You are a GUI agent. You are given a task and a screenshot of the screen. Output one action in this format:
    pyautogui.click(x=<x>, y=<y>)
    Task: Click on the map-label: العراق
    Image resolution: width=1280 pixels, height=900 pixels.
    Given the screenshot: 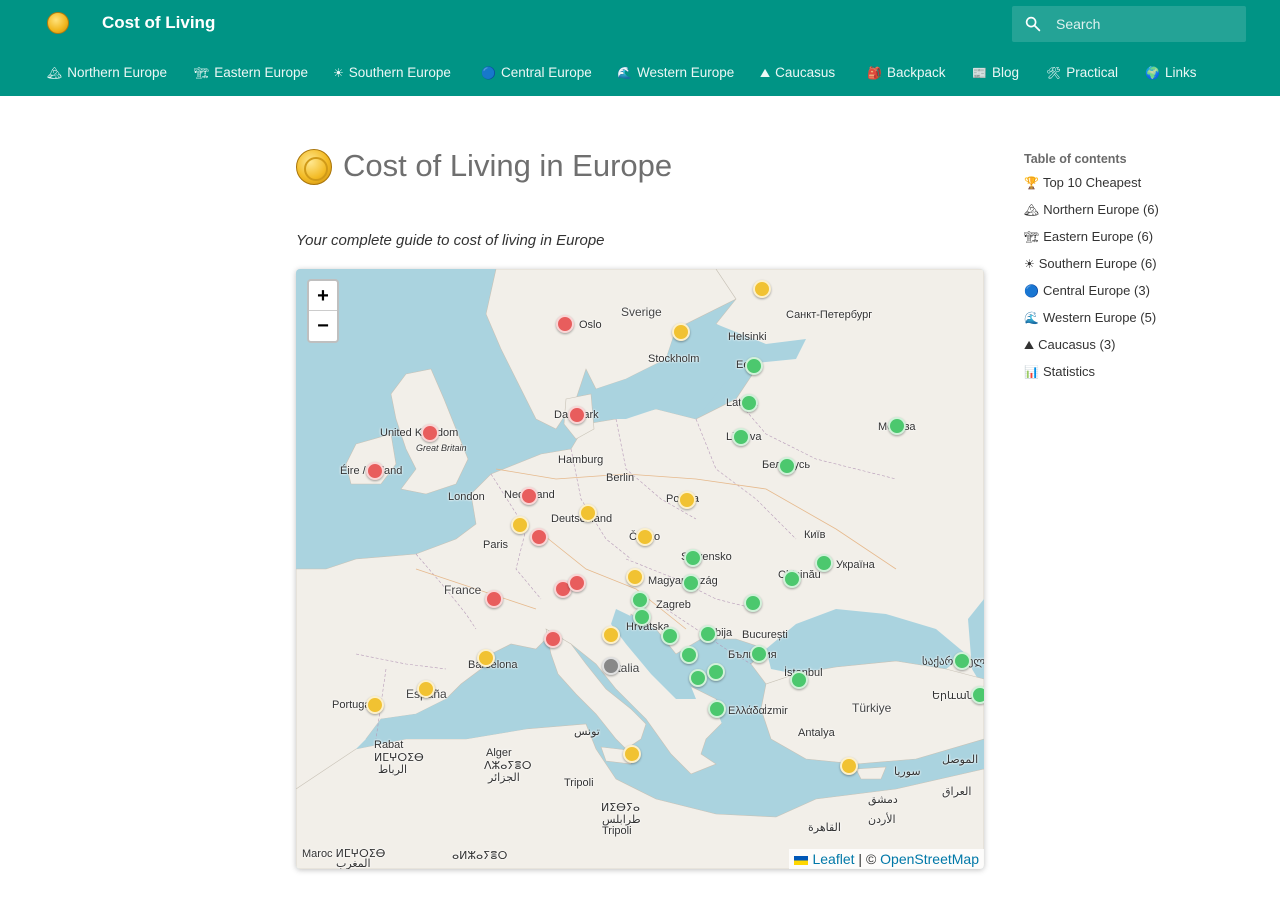 What is the action you would take?
    pyautogui.click(x=957, y=792)
    